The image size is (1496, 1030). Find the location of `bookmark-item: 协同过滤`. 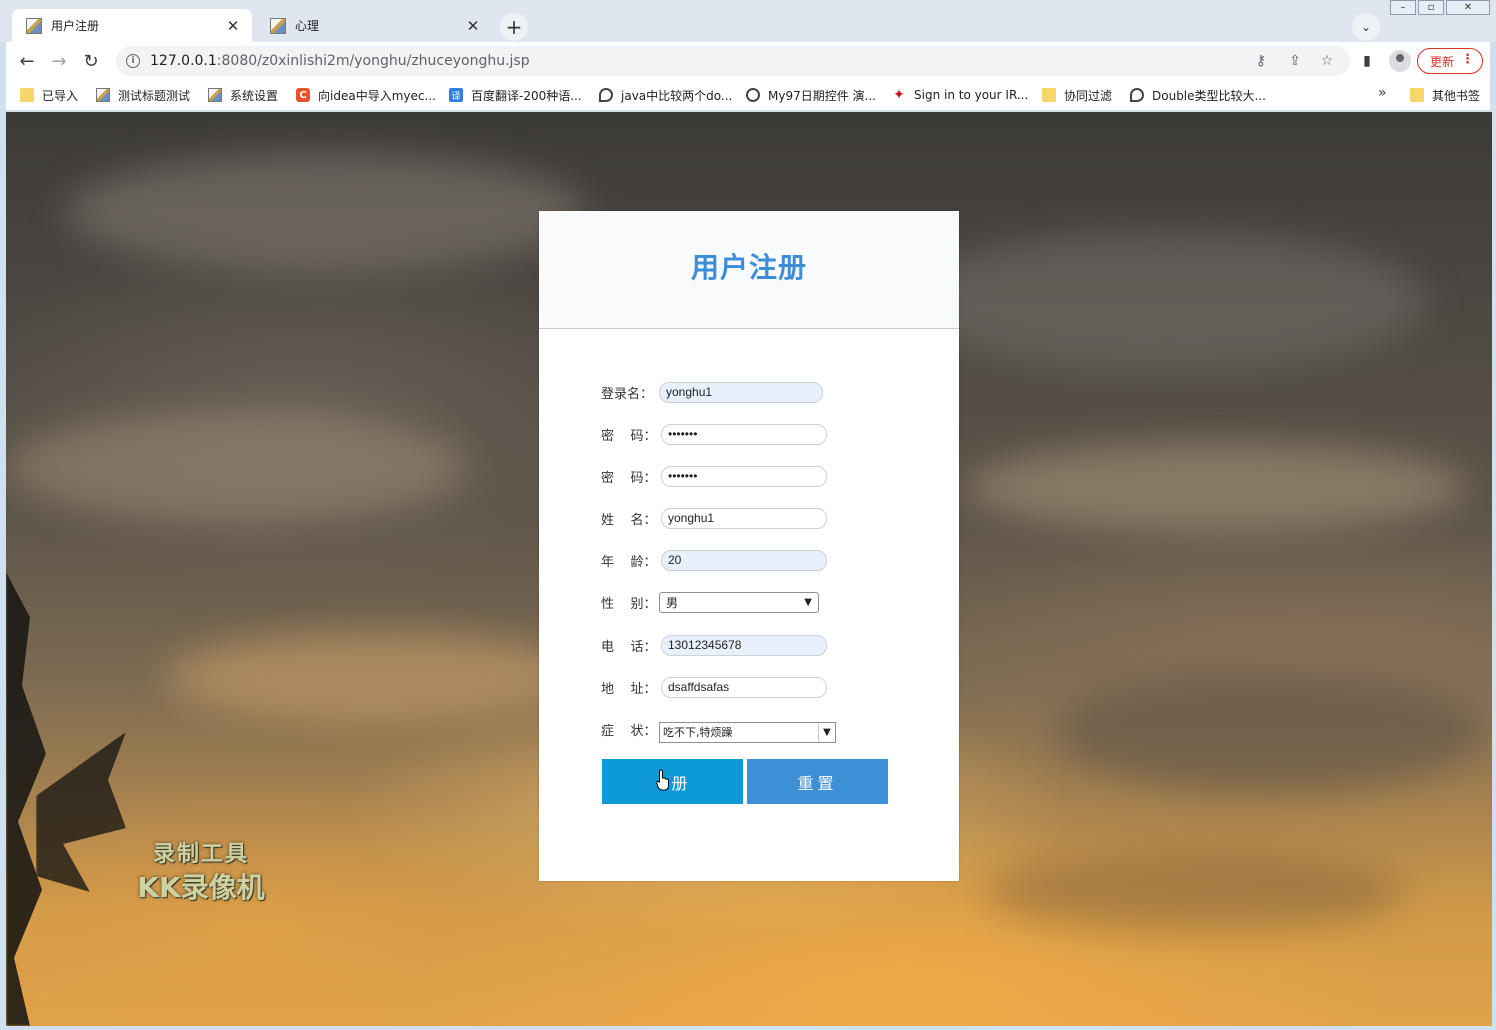

bookmark-item: 协同过滤 is located at coordinates (1077, 95).